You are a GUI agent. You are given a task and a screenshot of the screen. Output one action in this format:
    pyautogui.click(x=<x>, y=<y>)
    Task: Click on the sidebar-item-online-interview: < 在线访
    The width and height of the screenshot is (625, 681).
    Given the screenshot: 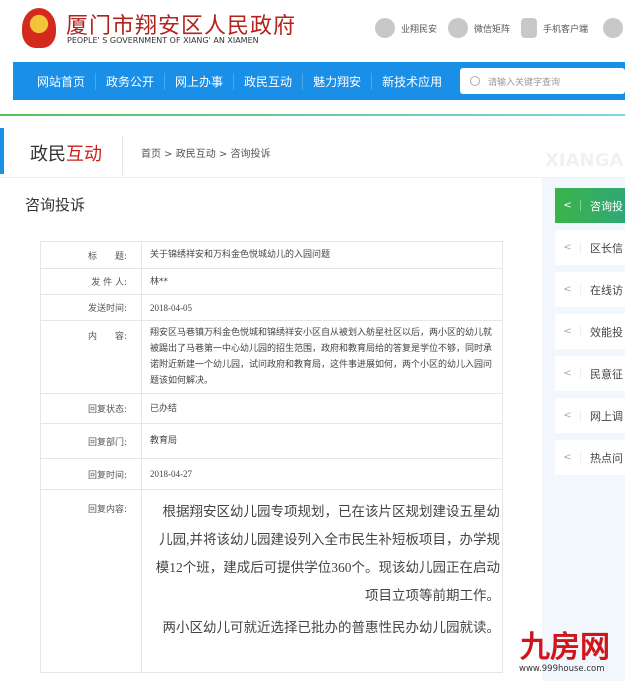 What is the action you would take?
    pyautogui.click(x=590, y=289)
    